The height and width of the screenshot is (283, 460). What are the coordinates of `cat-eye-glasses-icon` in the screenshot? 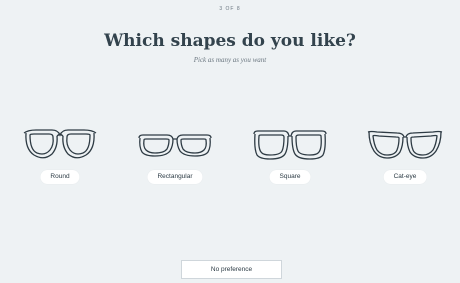 It's located at (405, 144).